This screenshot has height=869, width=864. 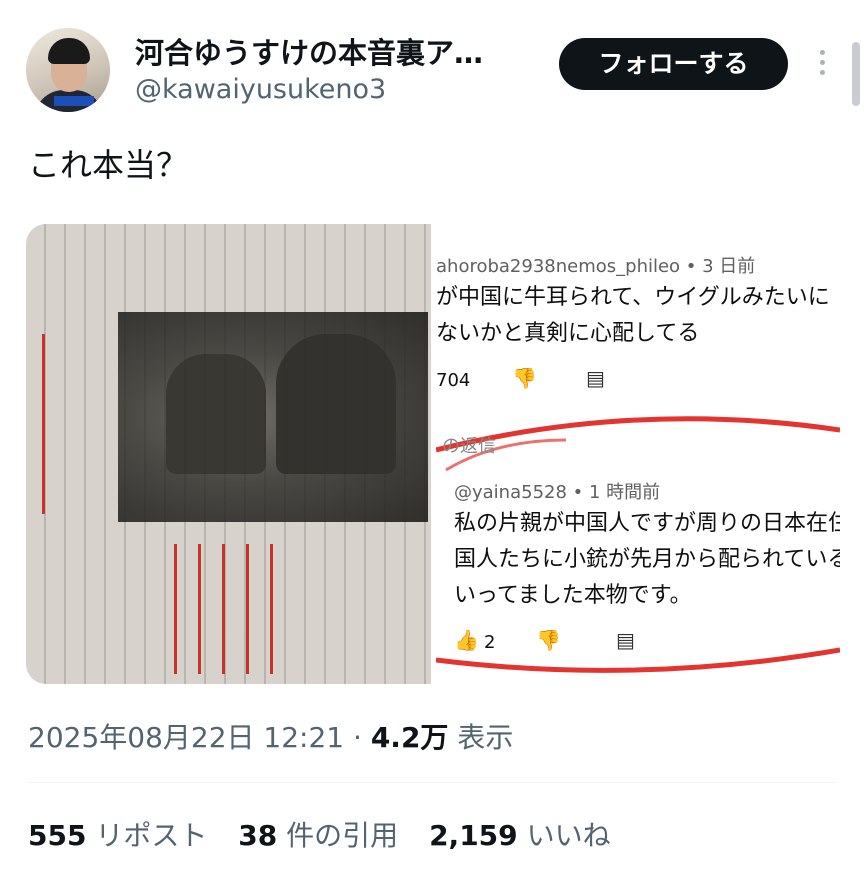 I want to click on reposts-stat: 555 リポスト, so click(x=117, y=835).